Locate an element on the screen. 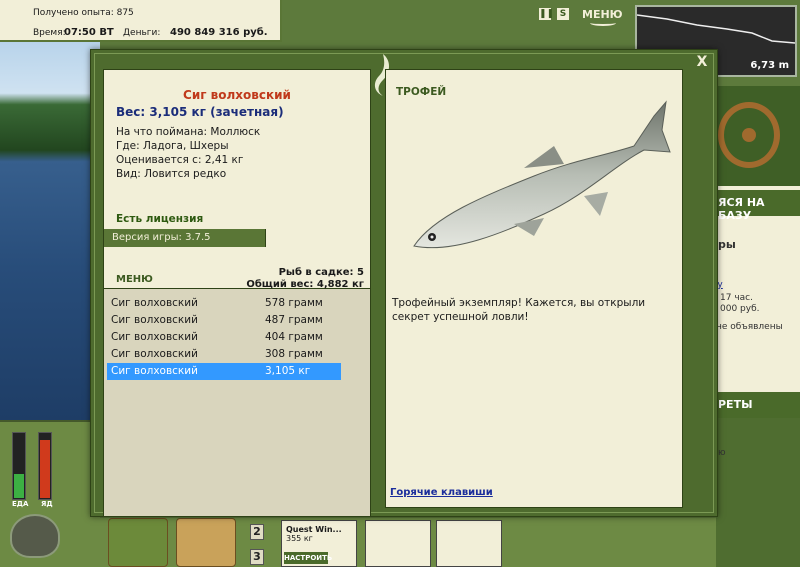 This screenshot has width=800, height=567. pot-icon is located at coordinates (35, 536).